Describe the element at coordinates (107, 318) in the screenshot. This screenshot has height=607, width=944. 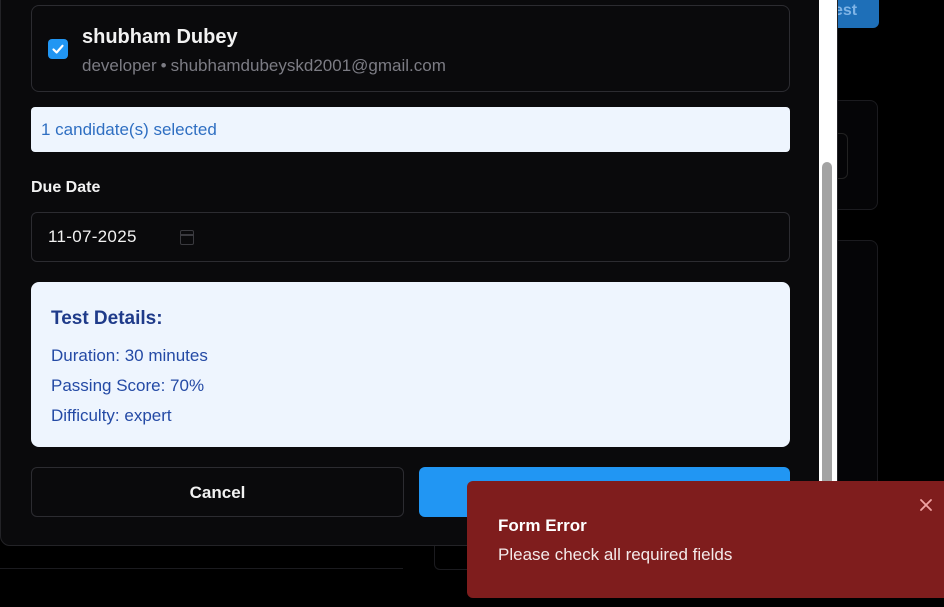
I see `test-details-title: Test Details:` at that location.